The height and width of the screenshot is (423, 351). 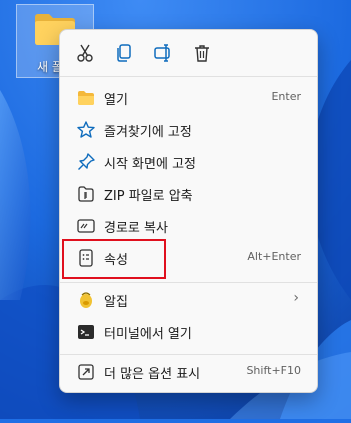 I want to click on properties-highlight-box, so click(x=114, y=259).